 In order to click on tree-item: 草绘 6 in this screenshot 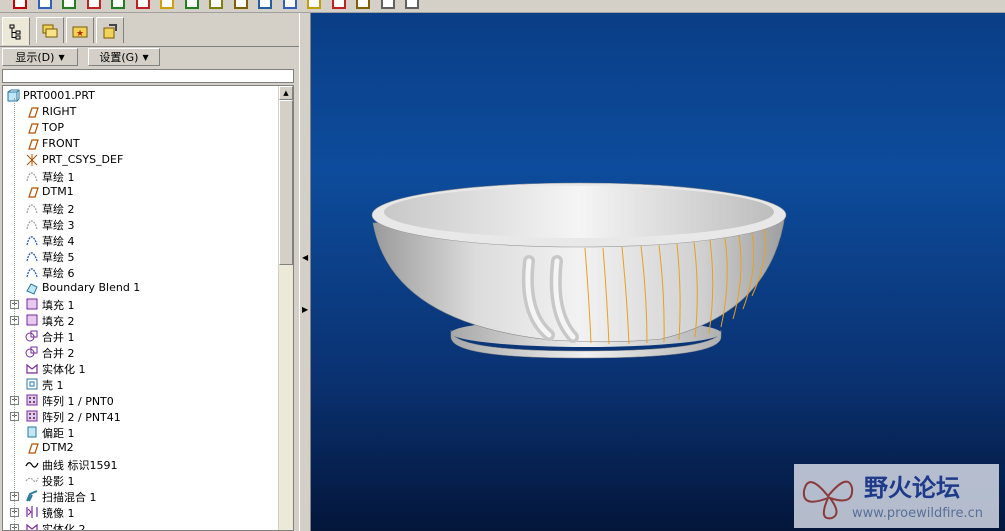, I will do `click(141, 272)`.